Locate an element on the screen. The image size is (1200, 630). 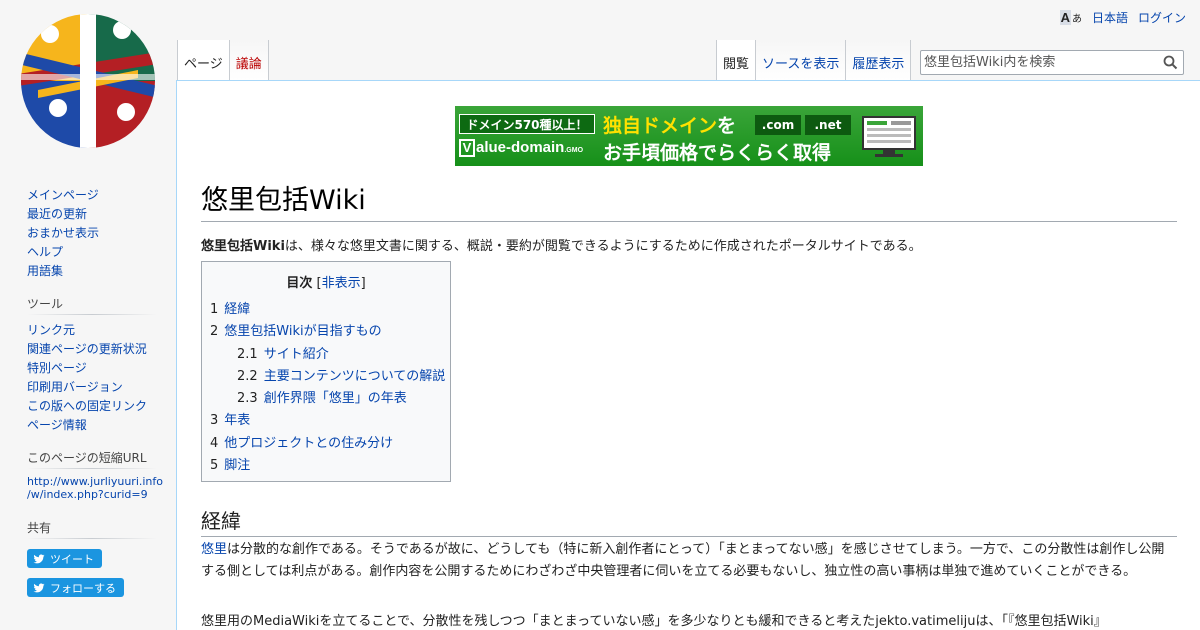
sidebar-item-page-info: ページ情報 is located at coordinates (57, 425).